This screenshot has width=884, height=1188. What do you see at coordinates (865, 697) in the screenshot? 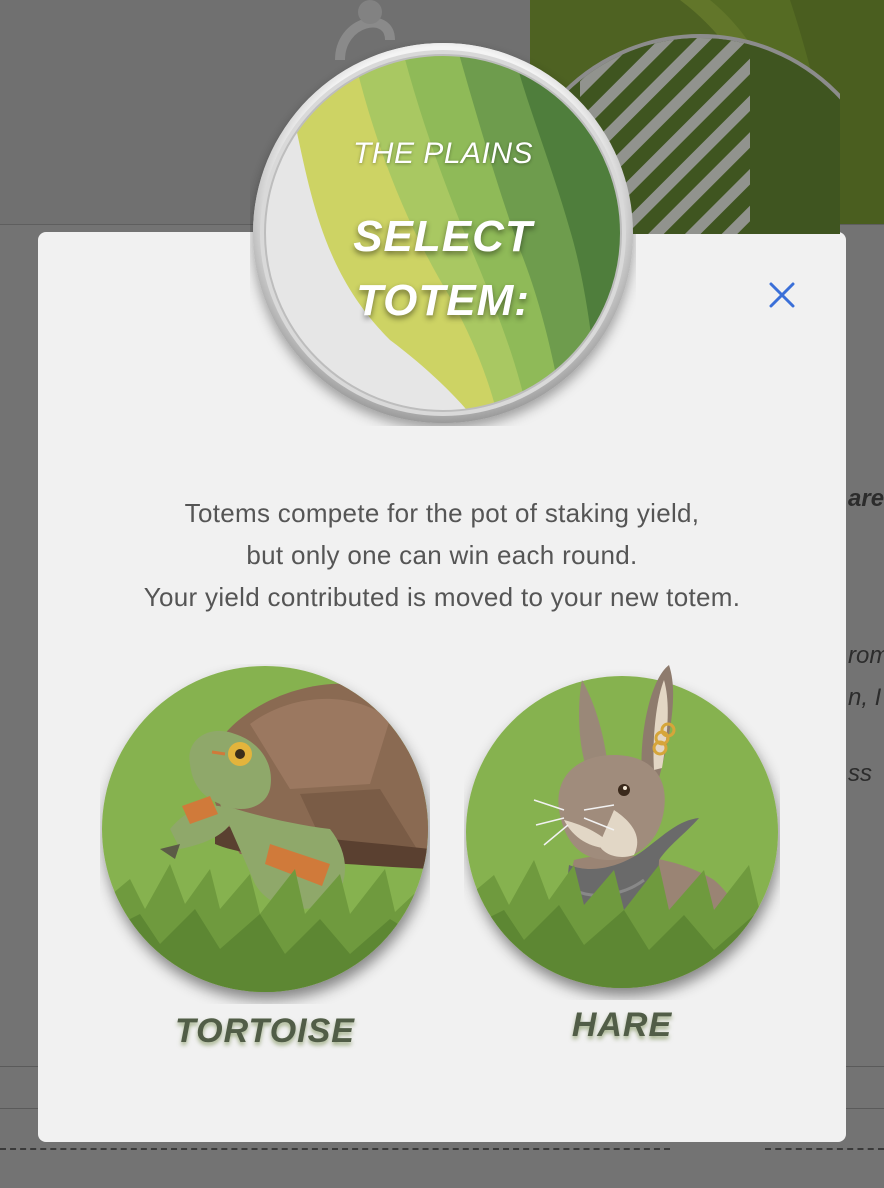
I see `background-text: n, I` at bounding box center [865, 697].